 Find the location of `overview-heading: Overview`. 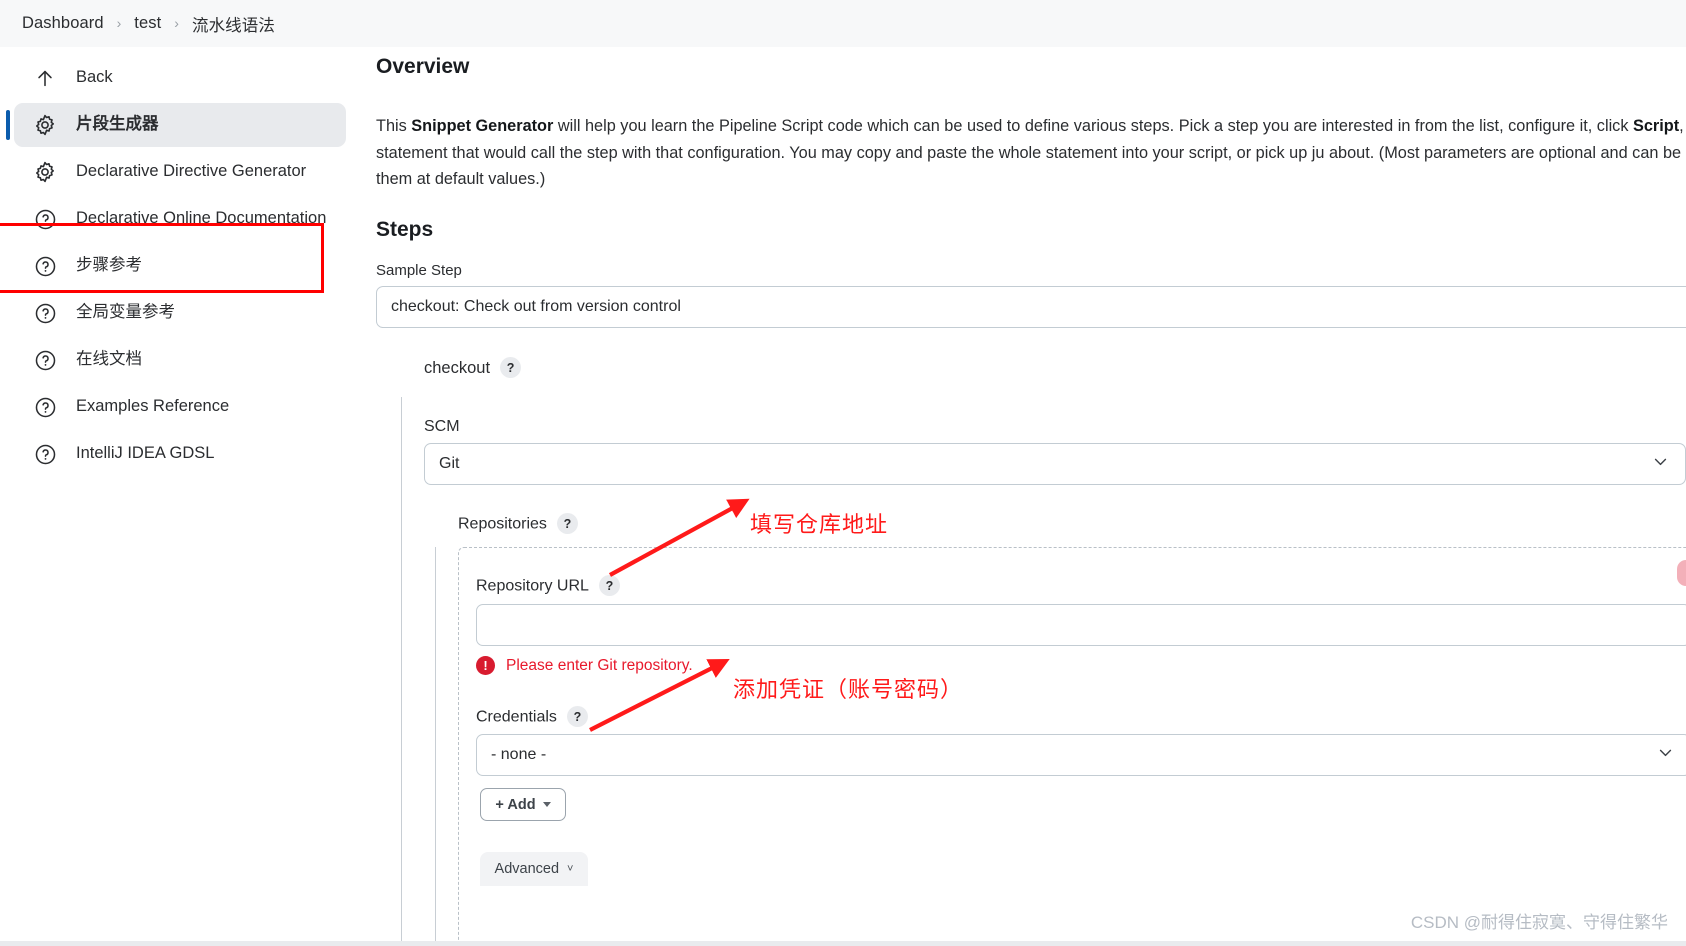

overview-heading: Overview is located at coordinates (423, 66).